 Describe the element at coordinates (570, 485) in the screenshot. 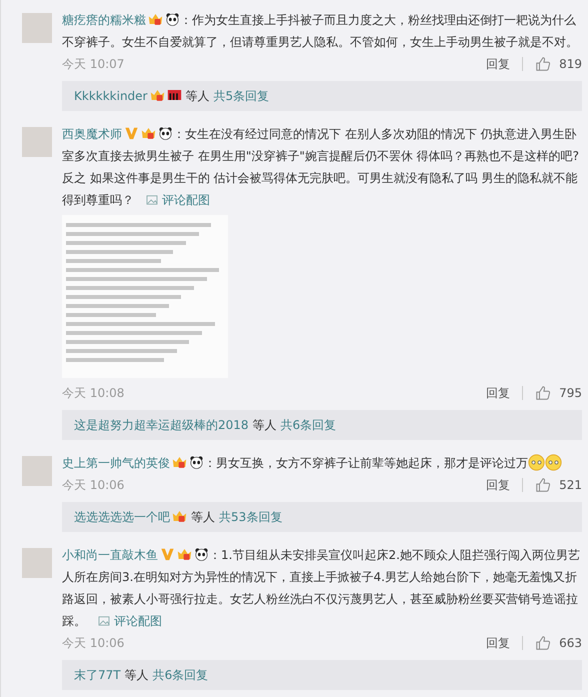

I see `like-count: 521` at that location.